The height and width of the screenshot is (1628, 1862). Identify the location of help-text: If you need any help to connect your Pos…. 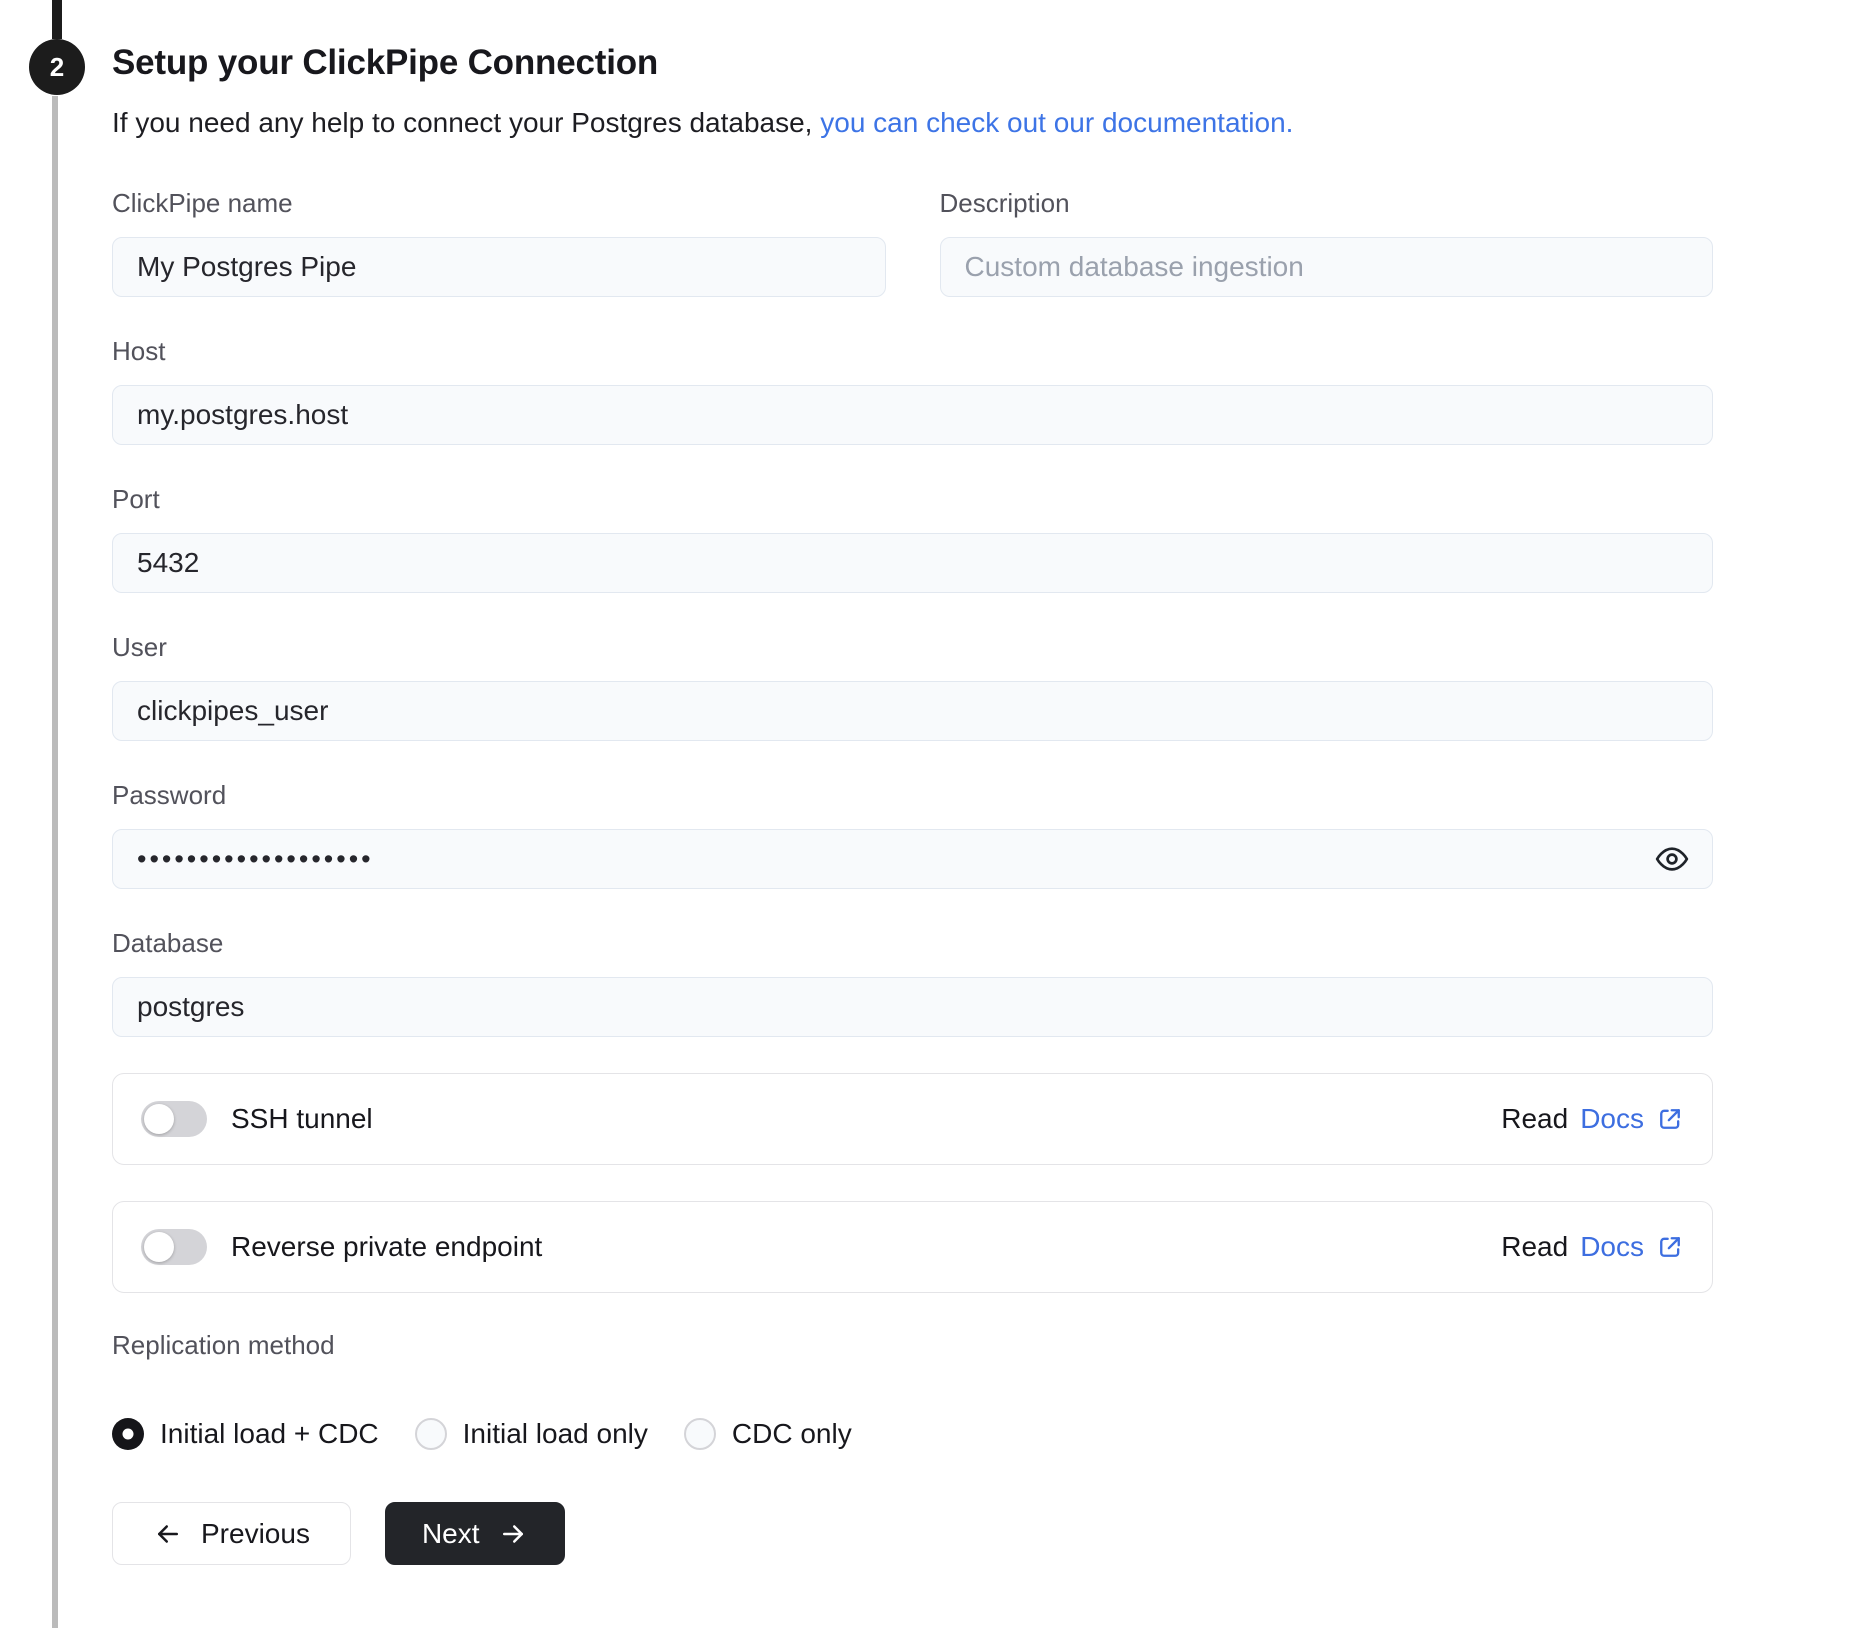
(912, 123).